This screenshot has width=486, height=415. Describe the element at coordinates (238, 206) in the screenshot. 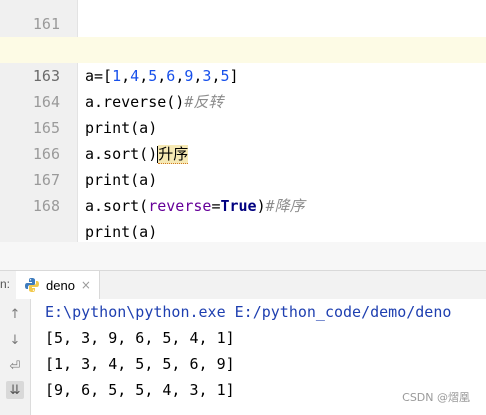

I see `keyword-literal: True` at that location.